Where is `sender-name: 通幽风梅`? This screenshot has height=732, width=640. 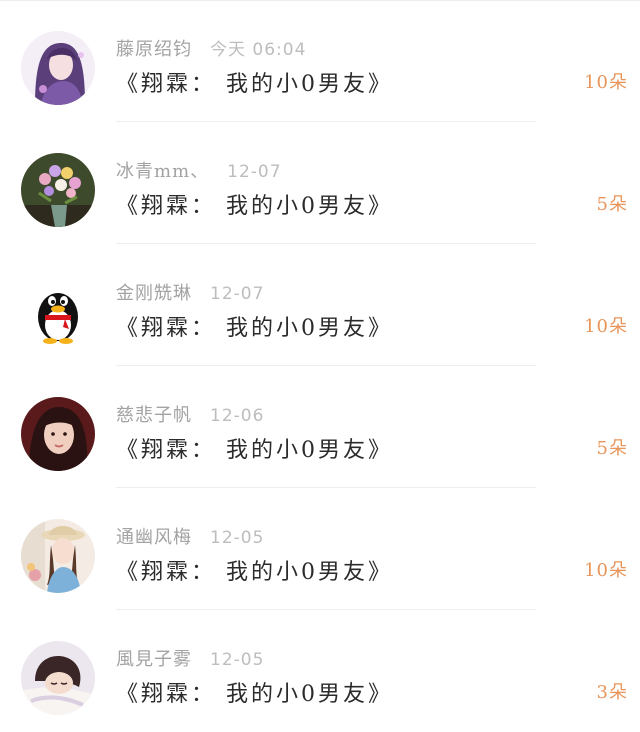 sender-name: 通幽风梅 is located at coordinates (154, 537).